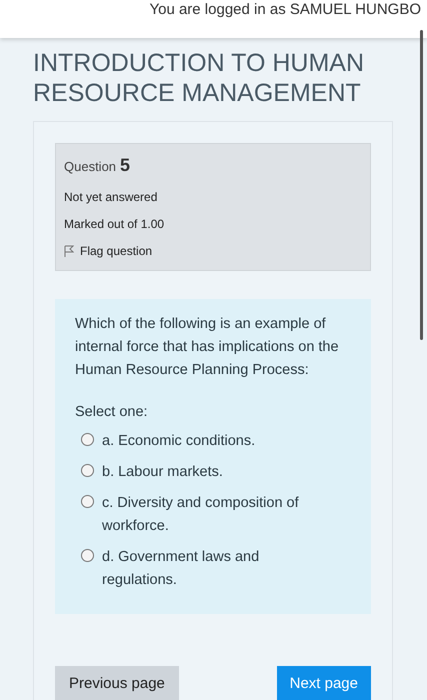 The image size is (427, 700). I want to click on course-title: RESOURCE MANAGEMENT, so click(197, 93).